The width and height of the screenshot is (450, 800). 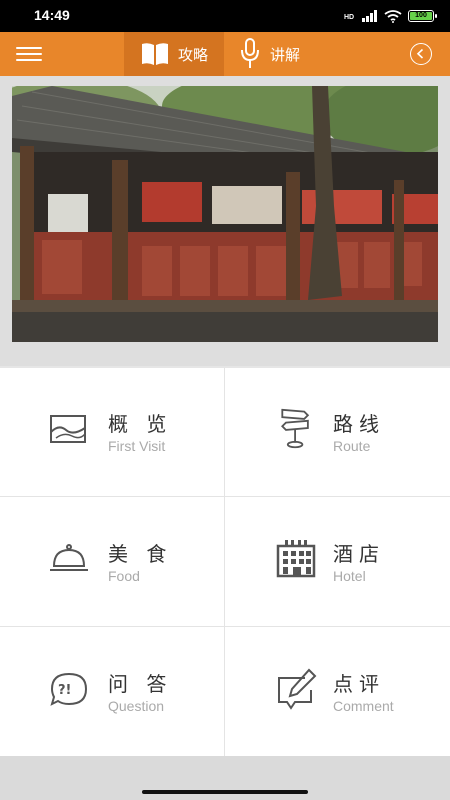 What do you see at coordinates (296, 559) in the screenshot?
I see `hotel-icon` at bounding box center [296, 559].